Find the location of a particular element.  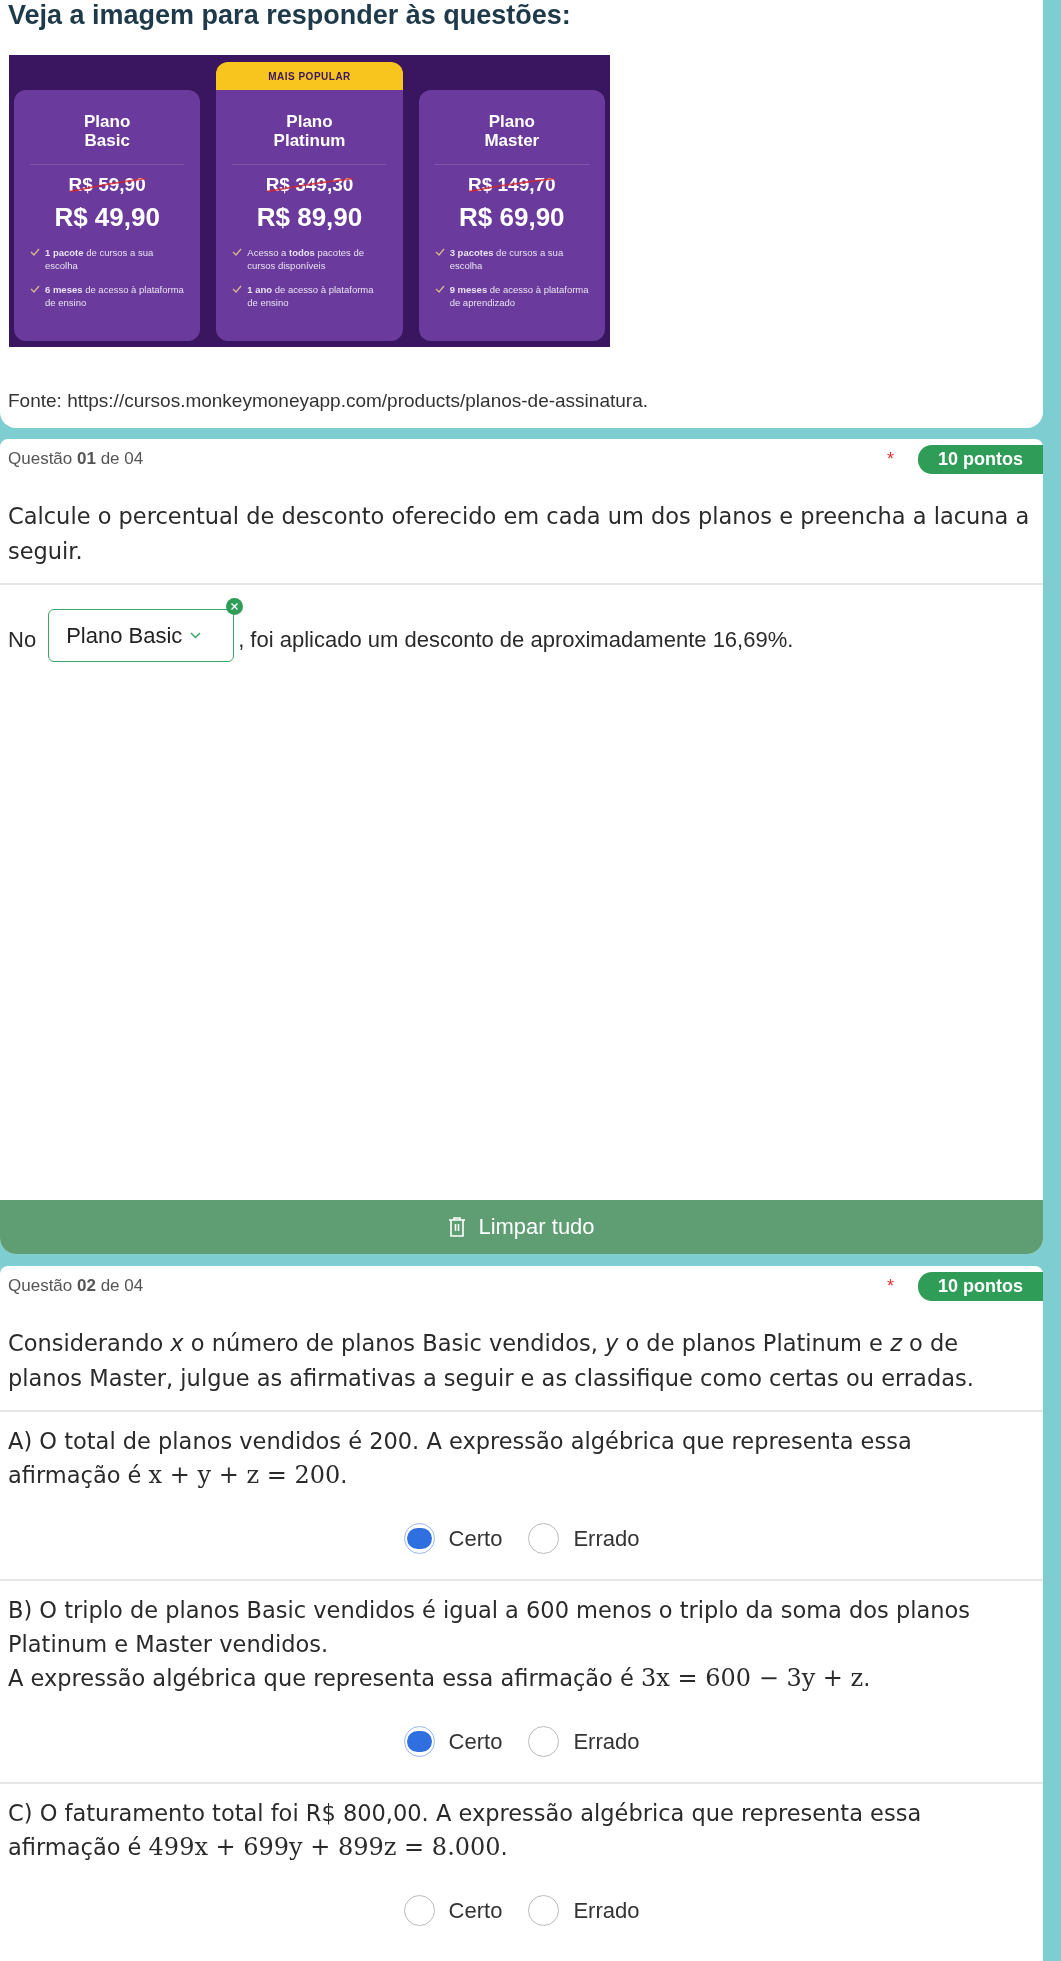

plan-price: R$ 49,90 is located at coordinates (107, 216).